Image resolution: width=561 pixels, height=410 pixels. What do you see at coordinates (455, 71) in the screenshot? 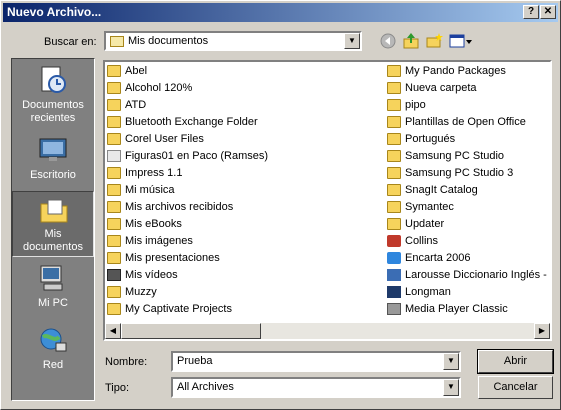
I see `file-name: My Pando Packages` at bounding box center [455, 71].